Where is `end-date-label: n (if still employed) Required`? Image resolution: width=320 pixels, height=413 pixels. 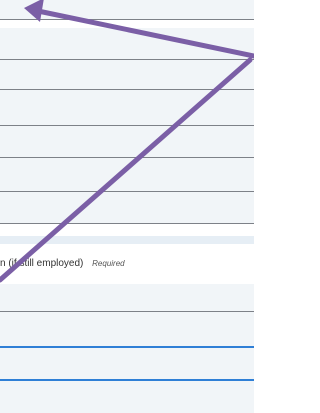
end-date-label: n (if still employed) Required is located at coordinates (62, 267).